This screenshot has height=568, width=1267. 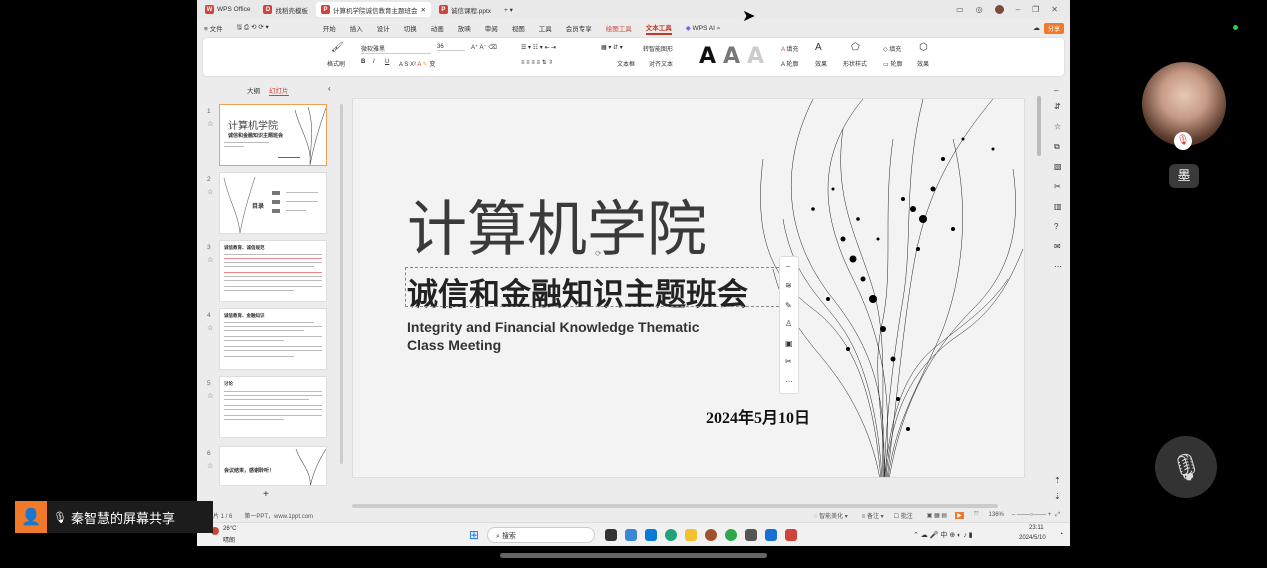 I want to click on columns-icon: ▦ ▾ ⇵ ▾, so click(x=612, y=47).